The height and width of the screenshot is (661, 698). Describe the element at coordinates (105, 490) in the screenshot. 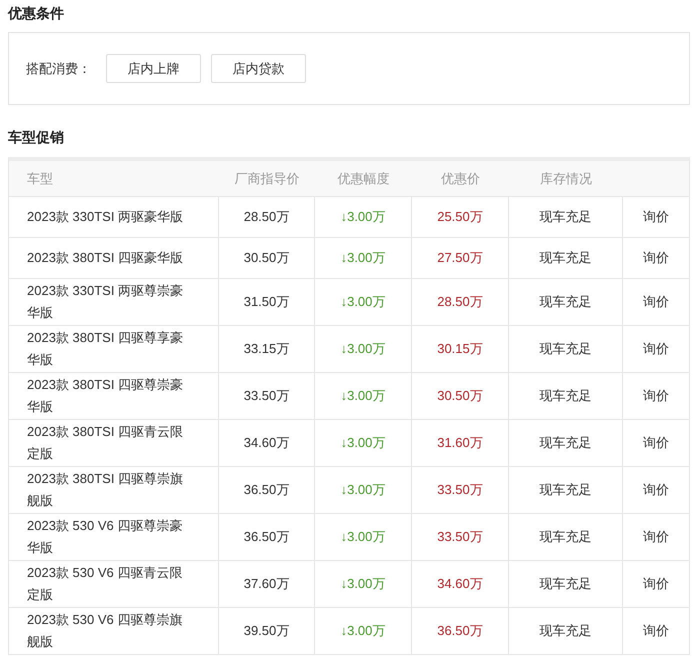

I see `table-cell-text: 2023款 380TSI 四驱尊崇旗舰版` at that location.